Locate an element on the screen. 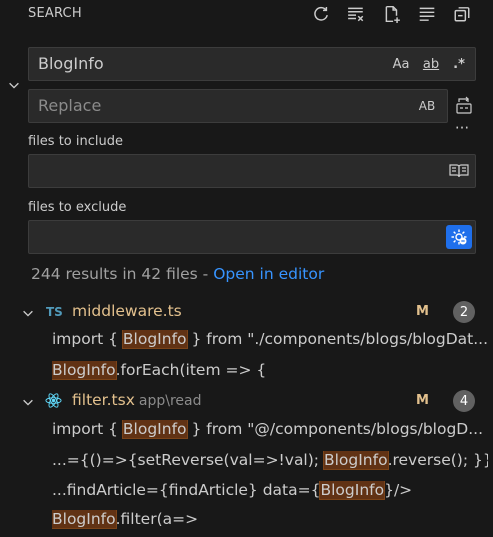  files-exclude-label: files to exclude is located at coordinates (77, 207).